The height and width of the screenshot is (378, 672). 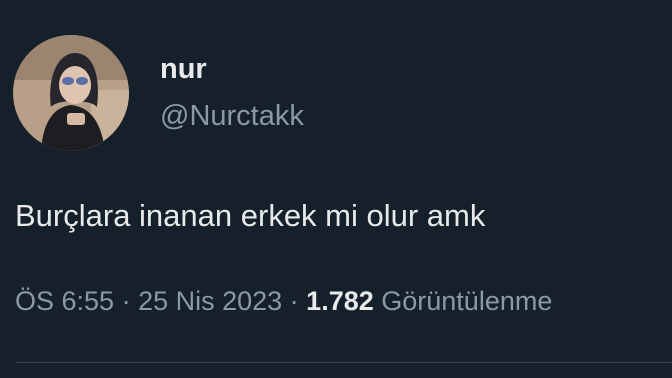 I want to click on divider, so click(x=343, y=362).